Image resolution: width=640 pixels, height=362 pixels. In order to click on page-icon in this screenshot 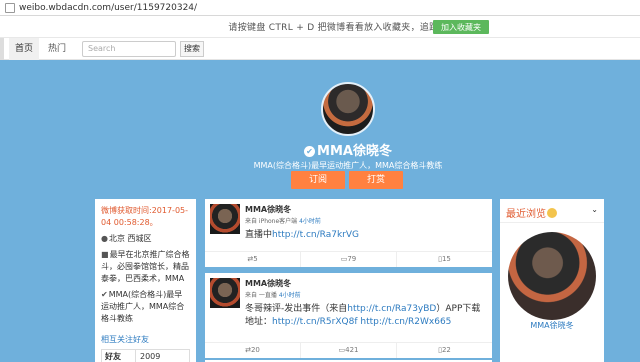, I will do `click(10, 7)`.